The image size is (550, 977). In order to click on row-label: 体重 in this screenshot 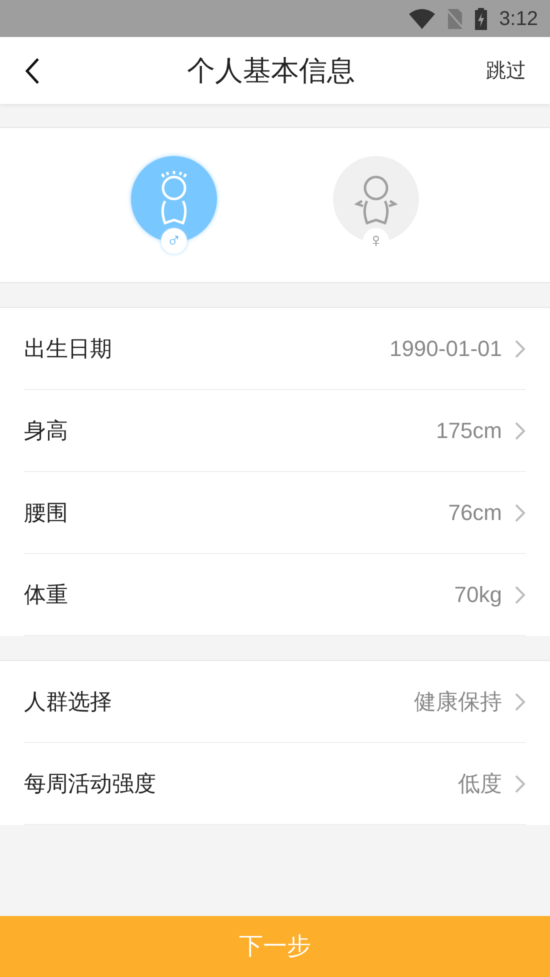, I will do `click(46, 595)`.